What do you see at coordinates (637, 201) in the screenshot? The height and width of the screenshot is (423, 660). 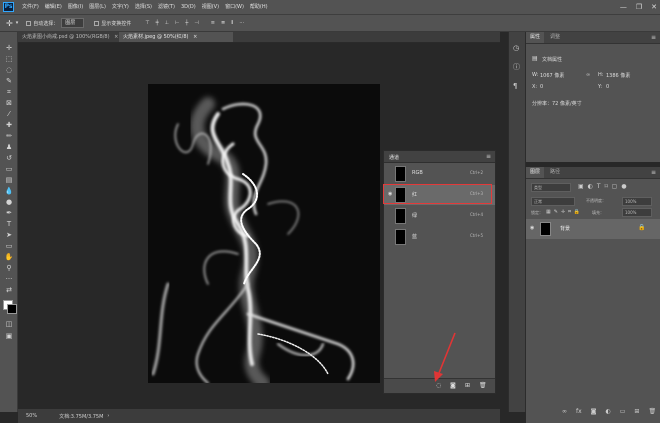 I see `opacity-field: 100%` at bounding box center [637, 201].